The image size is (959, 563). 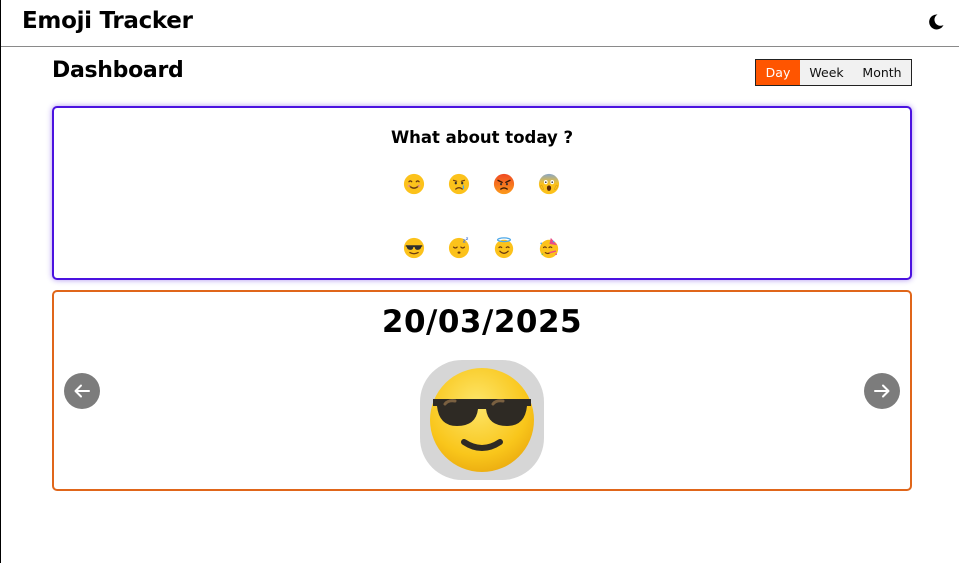 What do you see at coordinates (480, 23) in the screenshot?
I see `top-bar: Emoji Tracker` at bounding box center [480, 23].